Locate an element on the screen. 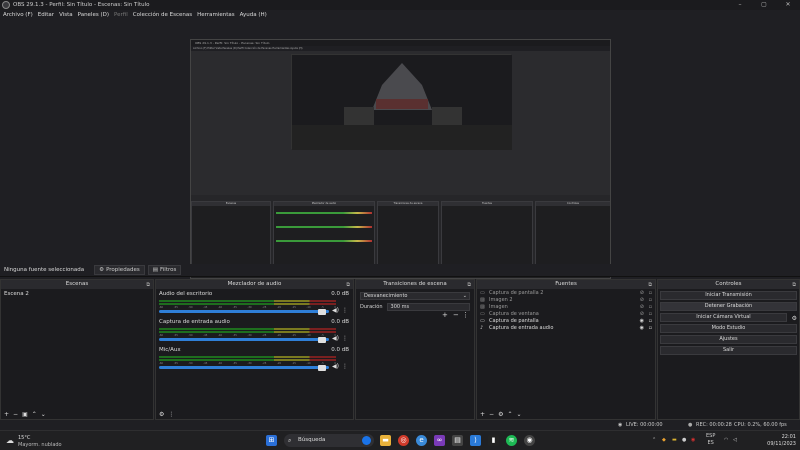  tray-record-icon: ◉ is located at coordinates (693, 440).